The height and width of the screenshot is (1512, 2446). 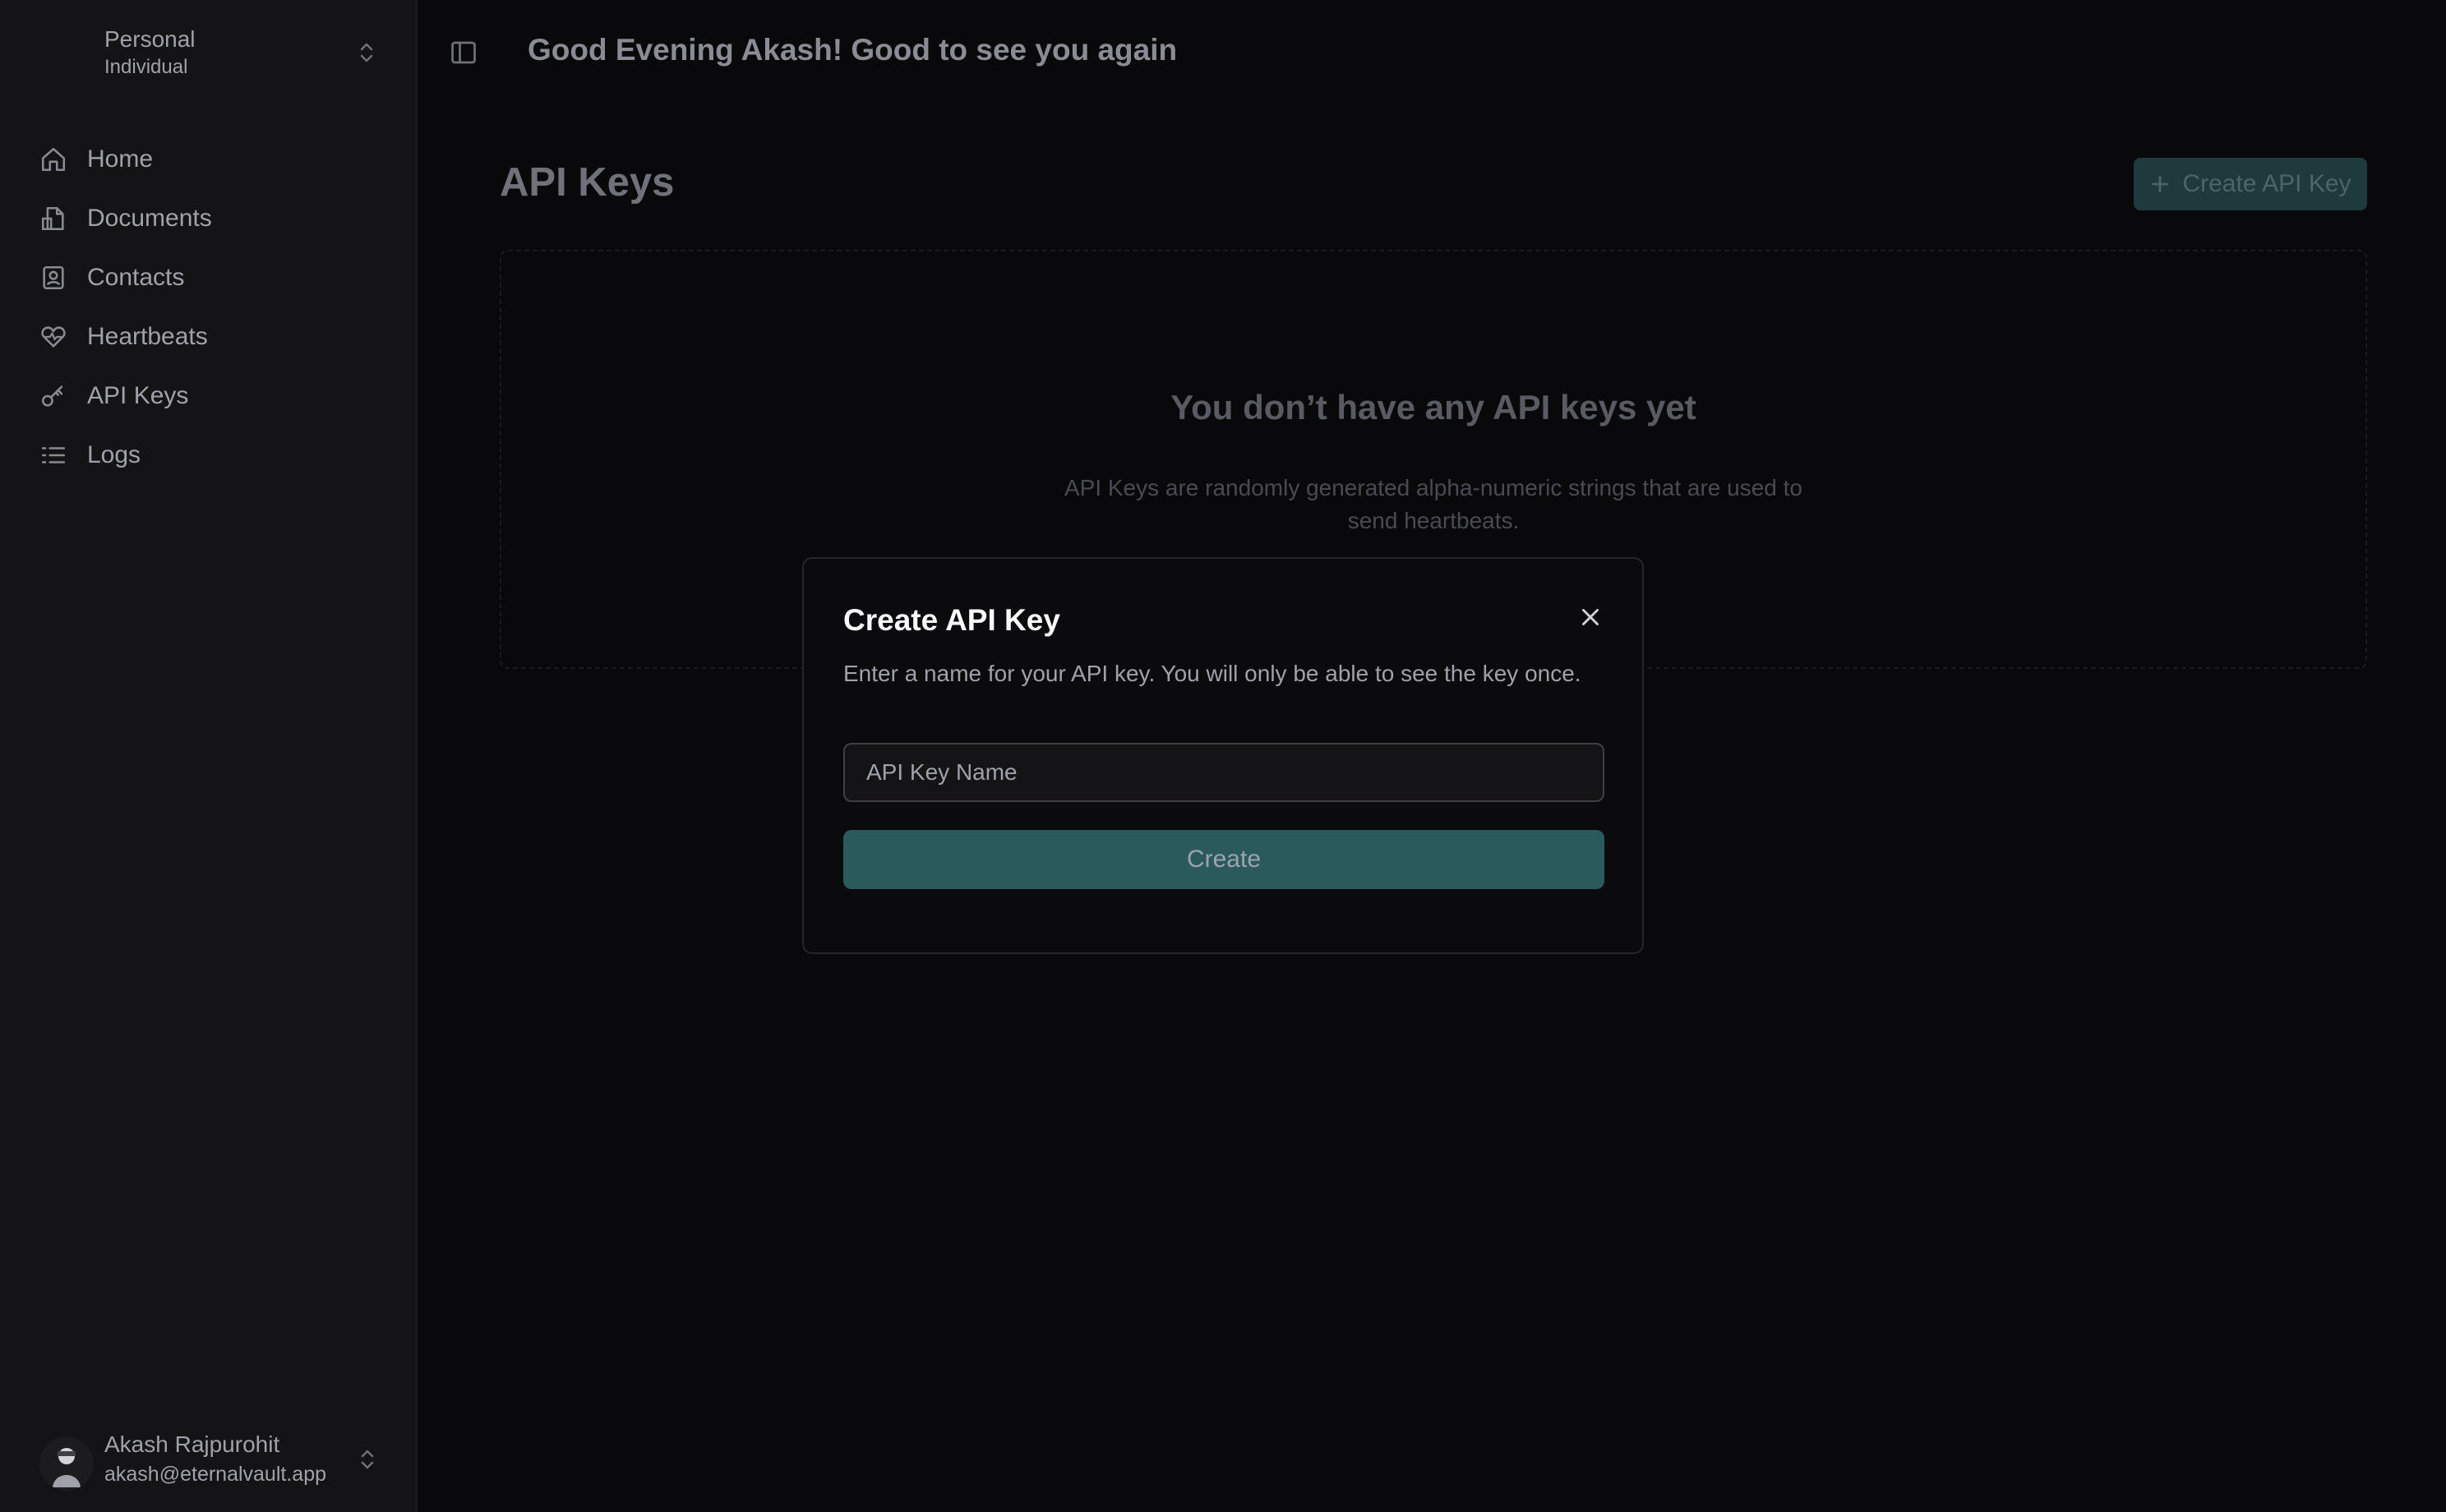 I want to click on sidebar-item-label: Documents, so click(x=149, y=218).